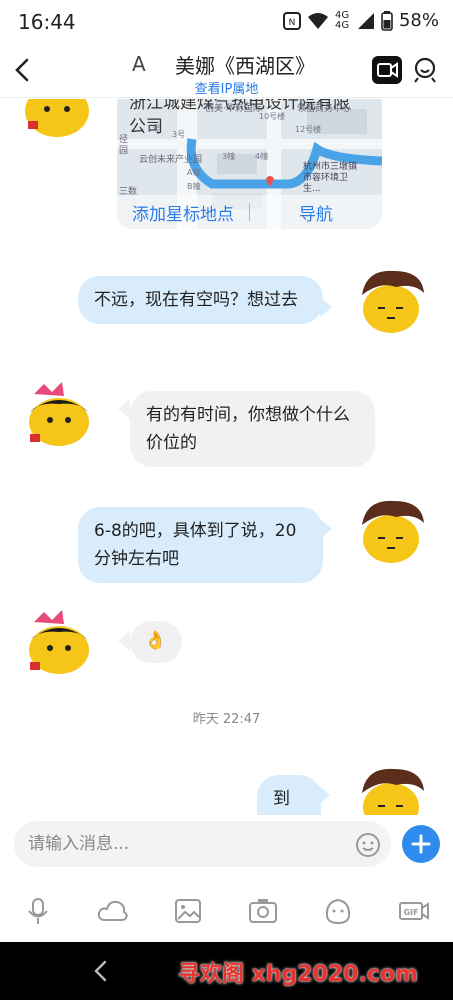 The width and height of the screenshot is (453, 1000). What do you see at coordinates (171, 160) in the screenshot?
I see `map-label: 云创未来产业园` at bounding box center [171, 160].